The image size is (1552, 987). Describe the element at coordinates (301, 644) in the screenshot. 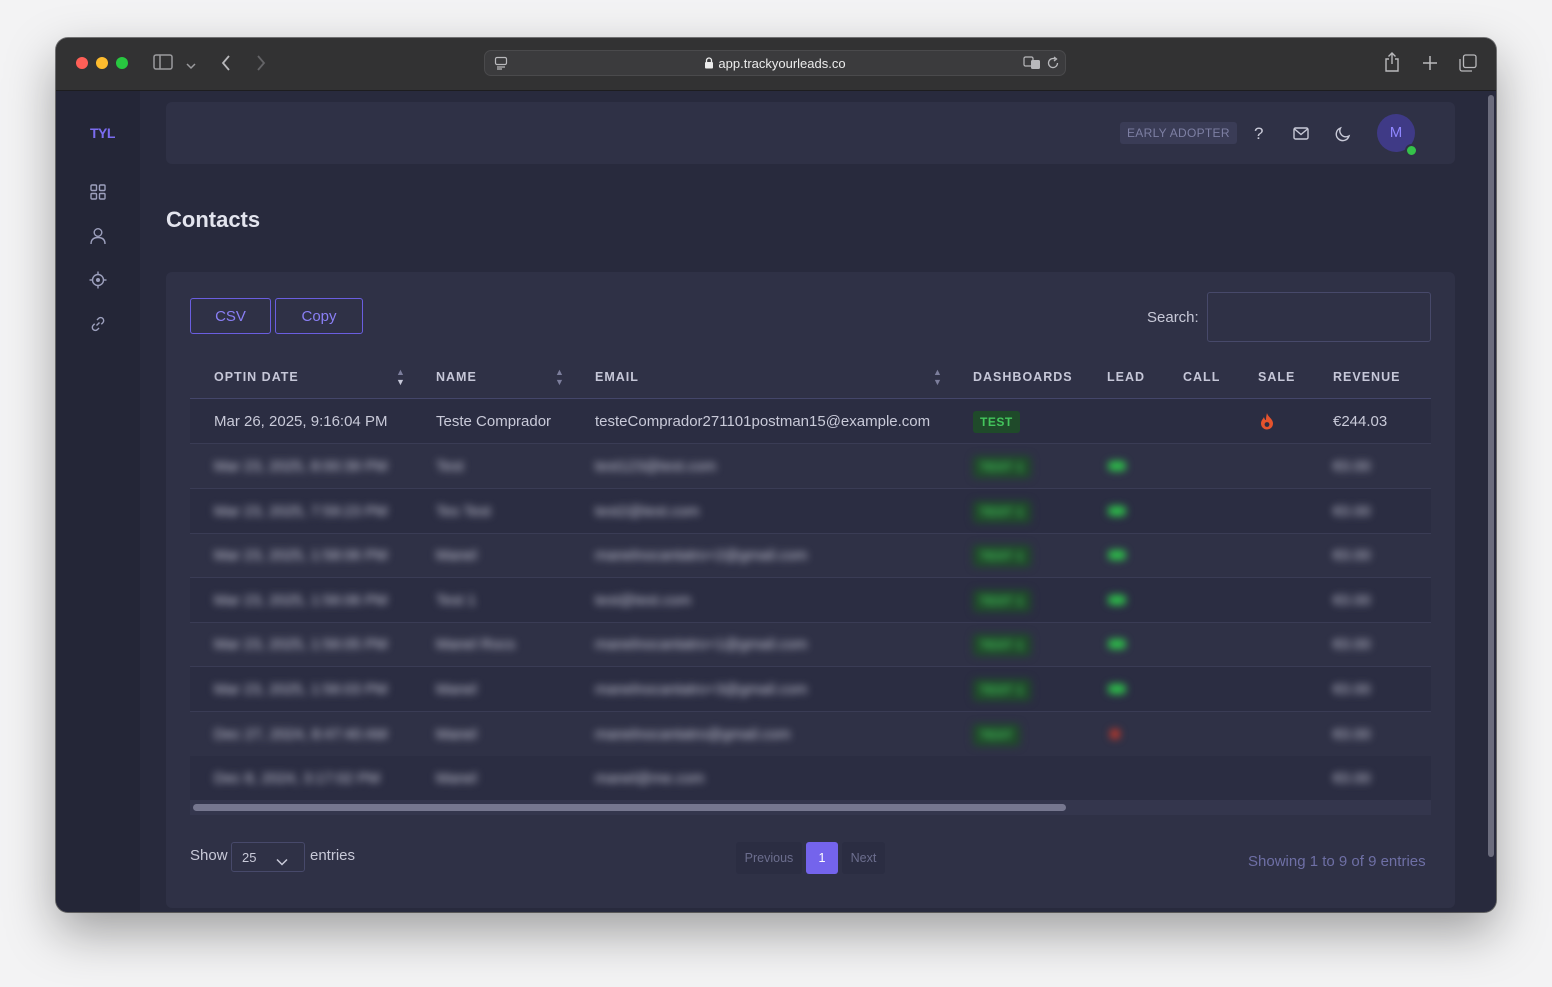

I see `optin-date-cell: Mar 23, 2025, 1:56:05 PM` at that location.